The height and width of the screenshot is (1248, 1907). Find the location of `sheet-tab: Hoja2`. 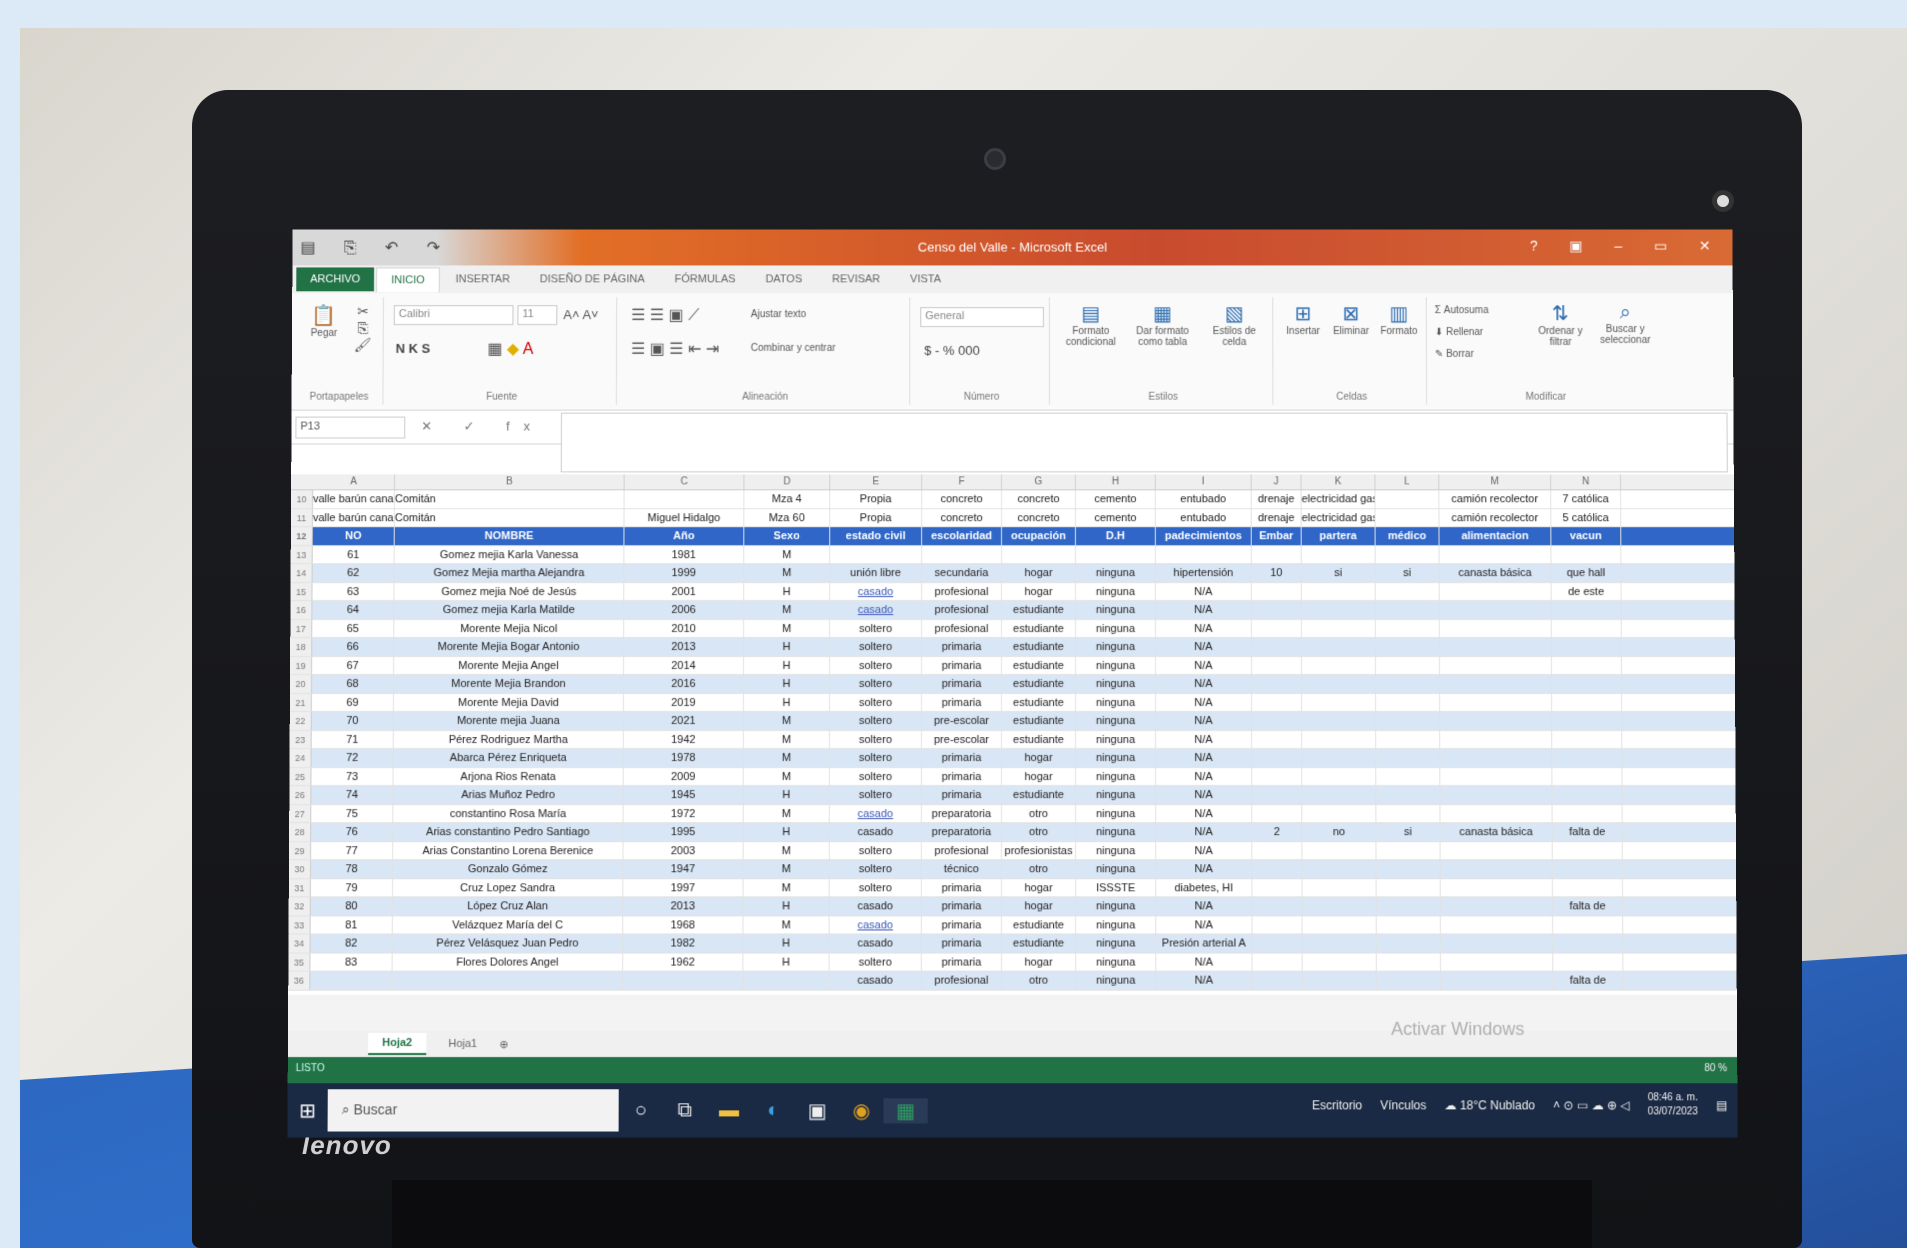

sheet-tab: Hoja2 is located at coordinates (397, 1044).